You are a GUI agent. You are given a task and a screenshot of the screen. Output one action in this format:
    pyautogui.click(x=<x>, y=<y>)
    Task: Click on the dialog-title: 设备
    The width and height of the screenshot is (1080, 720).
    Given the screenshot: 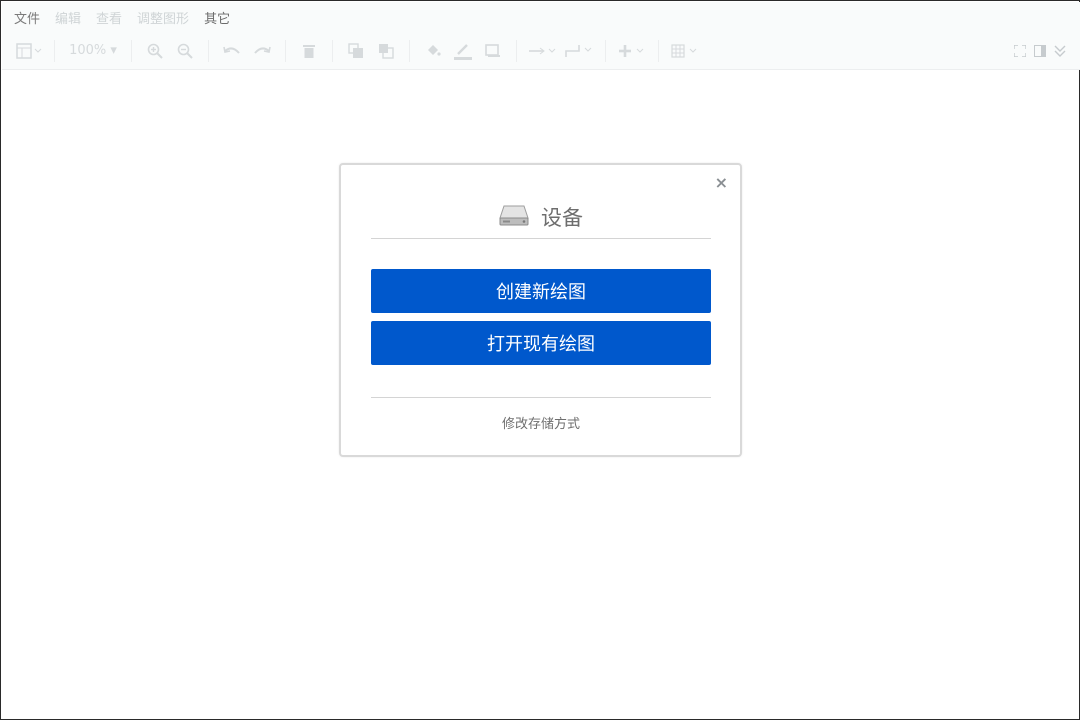 What is the action you would take?
    pyautogui.click(x=562, y=217)
    